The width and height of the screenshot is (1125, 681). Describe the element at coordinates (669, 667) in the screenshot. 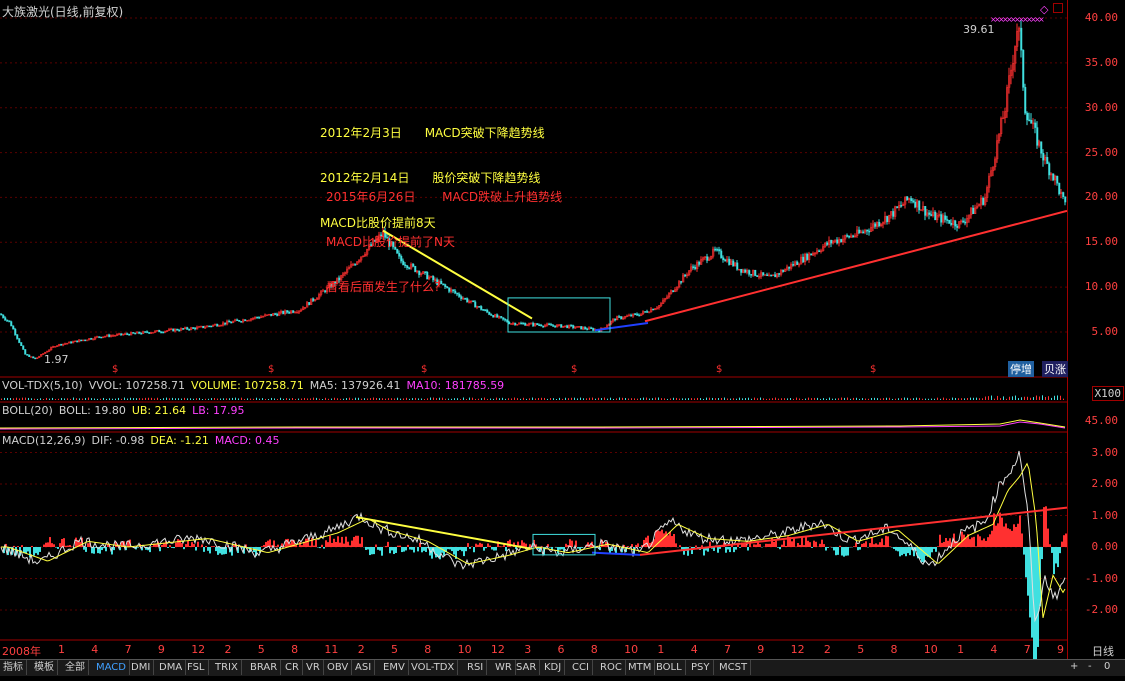

I see `tab-boll: BOLL` at that location.